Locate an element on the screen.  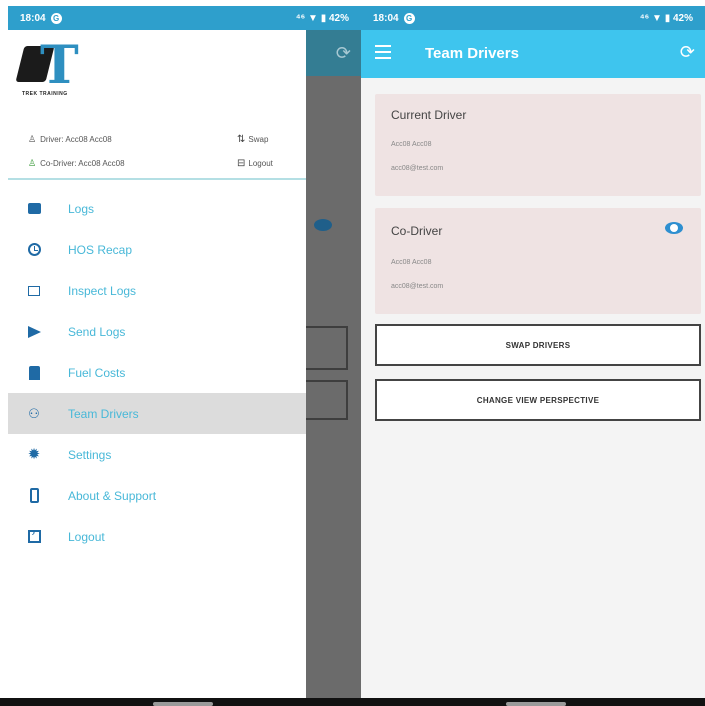
menu-item-send-logs: Send Logs is located at coordinates (157, 331).